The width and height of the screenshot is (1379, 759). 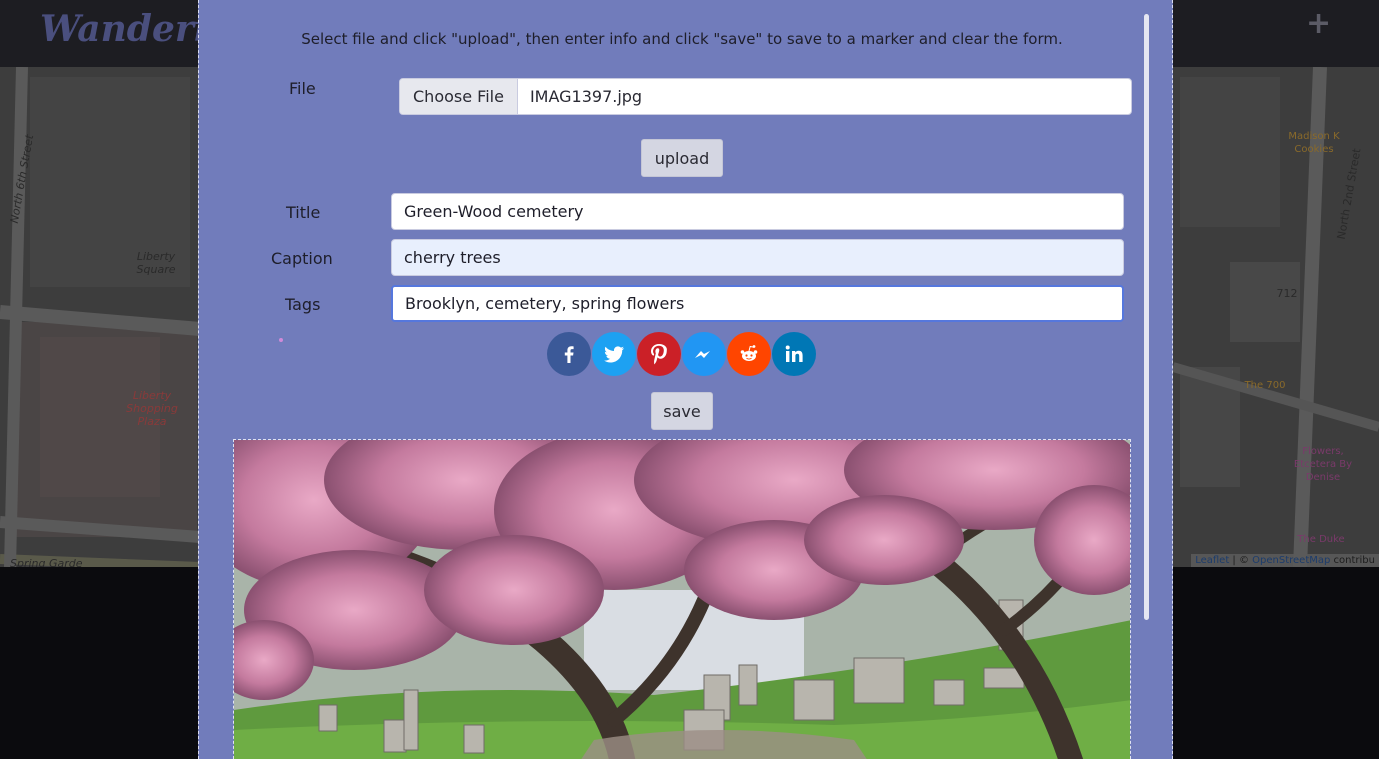 I want to click on caption-input, so click(x=757, y=257).